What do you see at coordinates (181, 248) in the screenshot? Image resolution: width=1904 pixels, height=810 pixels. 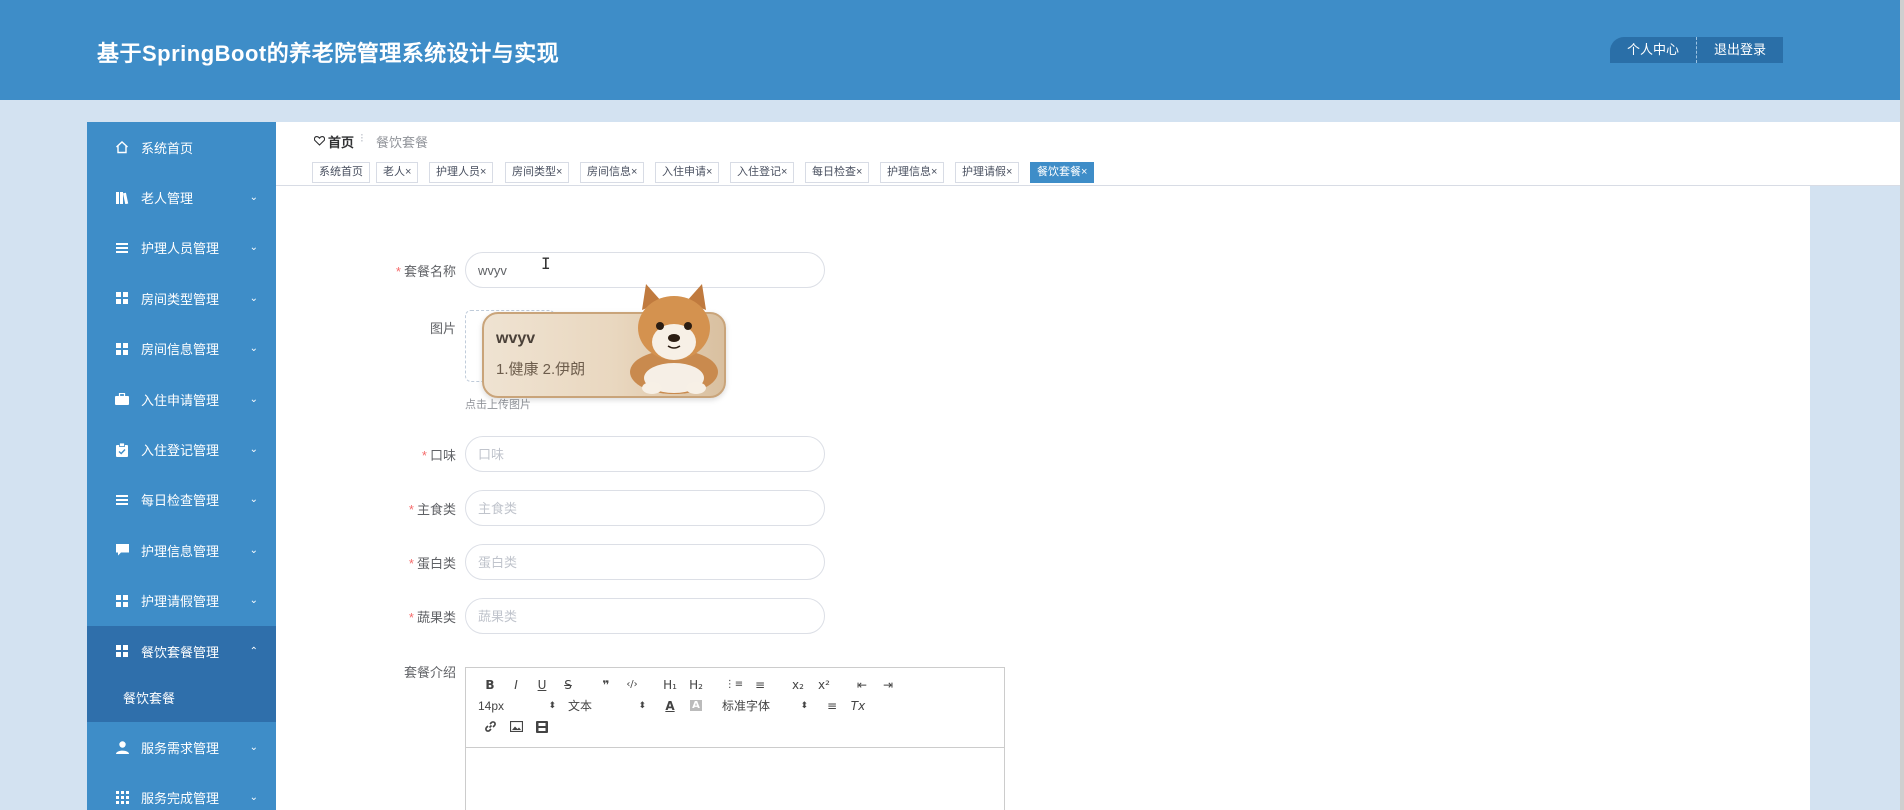 I see `sidebar-item-nurses: 护理人员管理 ⌄` at bounding box center [181, 248].